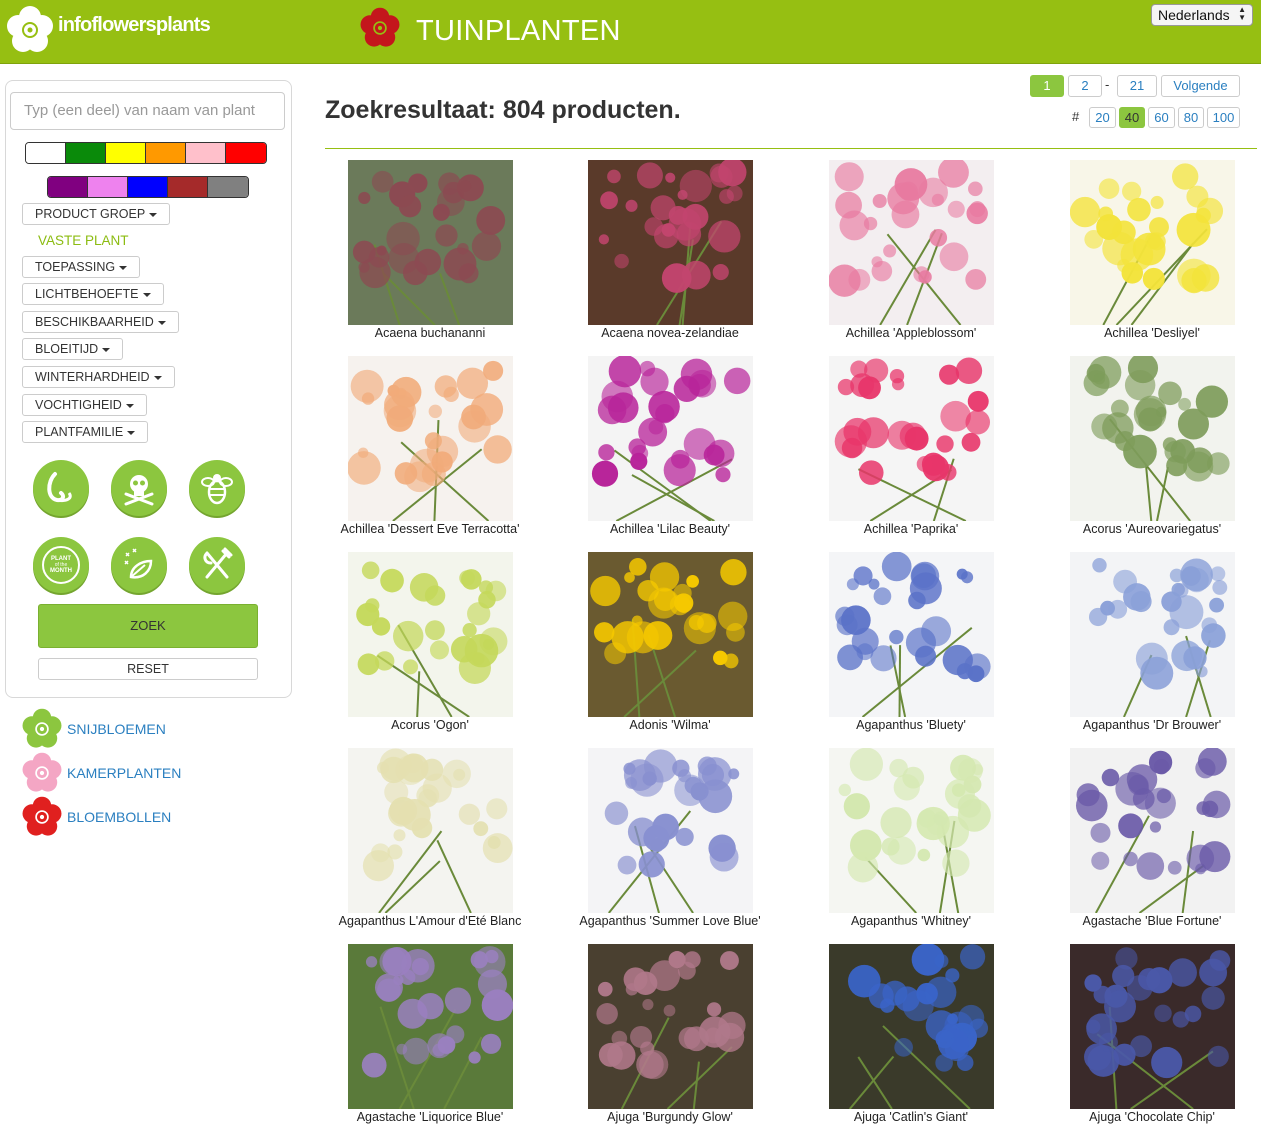  I want to click on filter-plantfamilie: PLANTFAMILIE, so click(85, 432).